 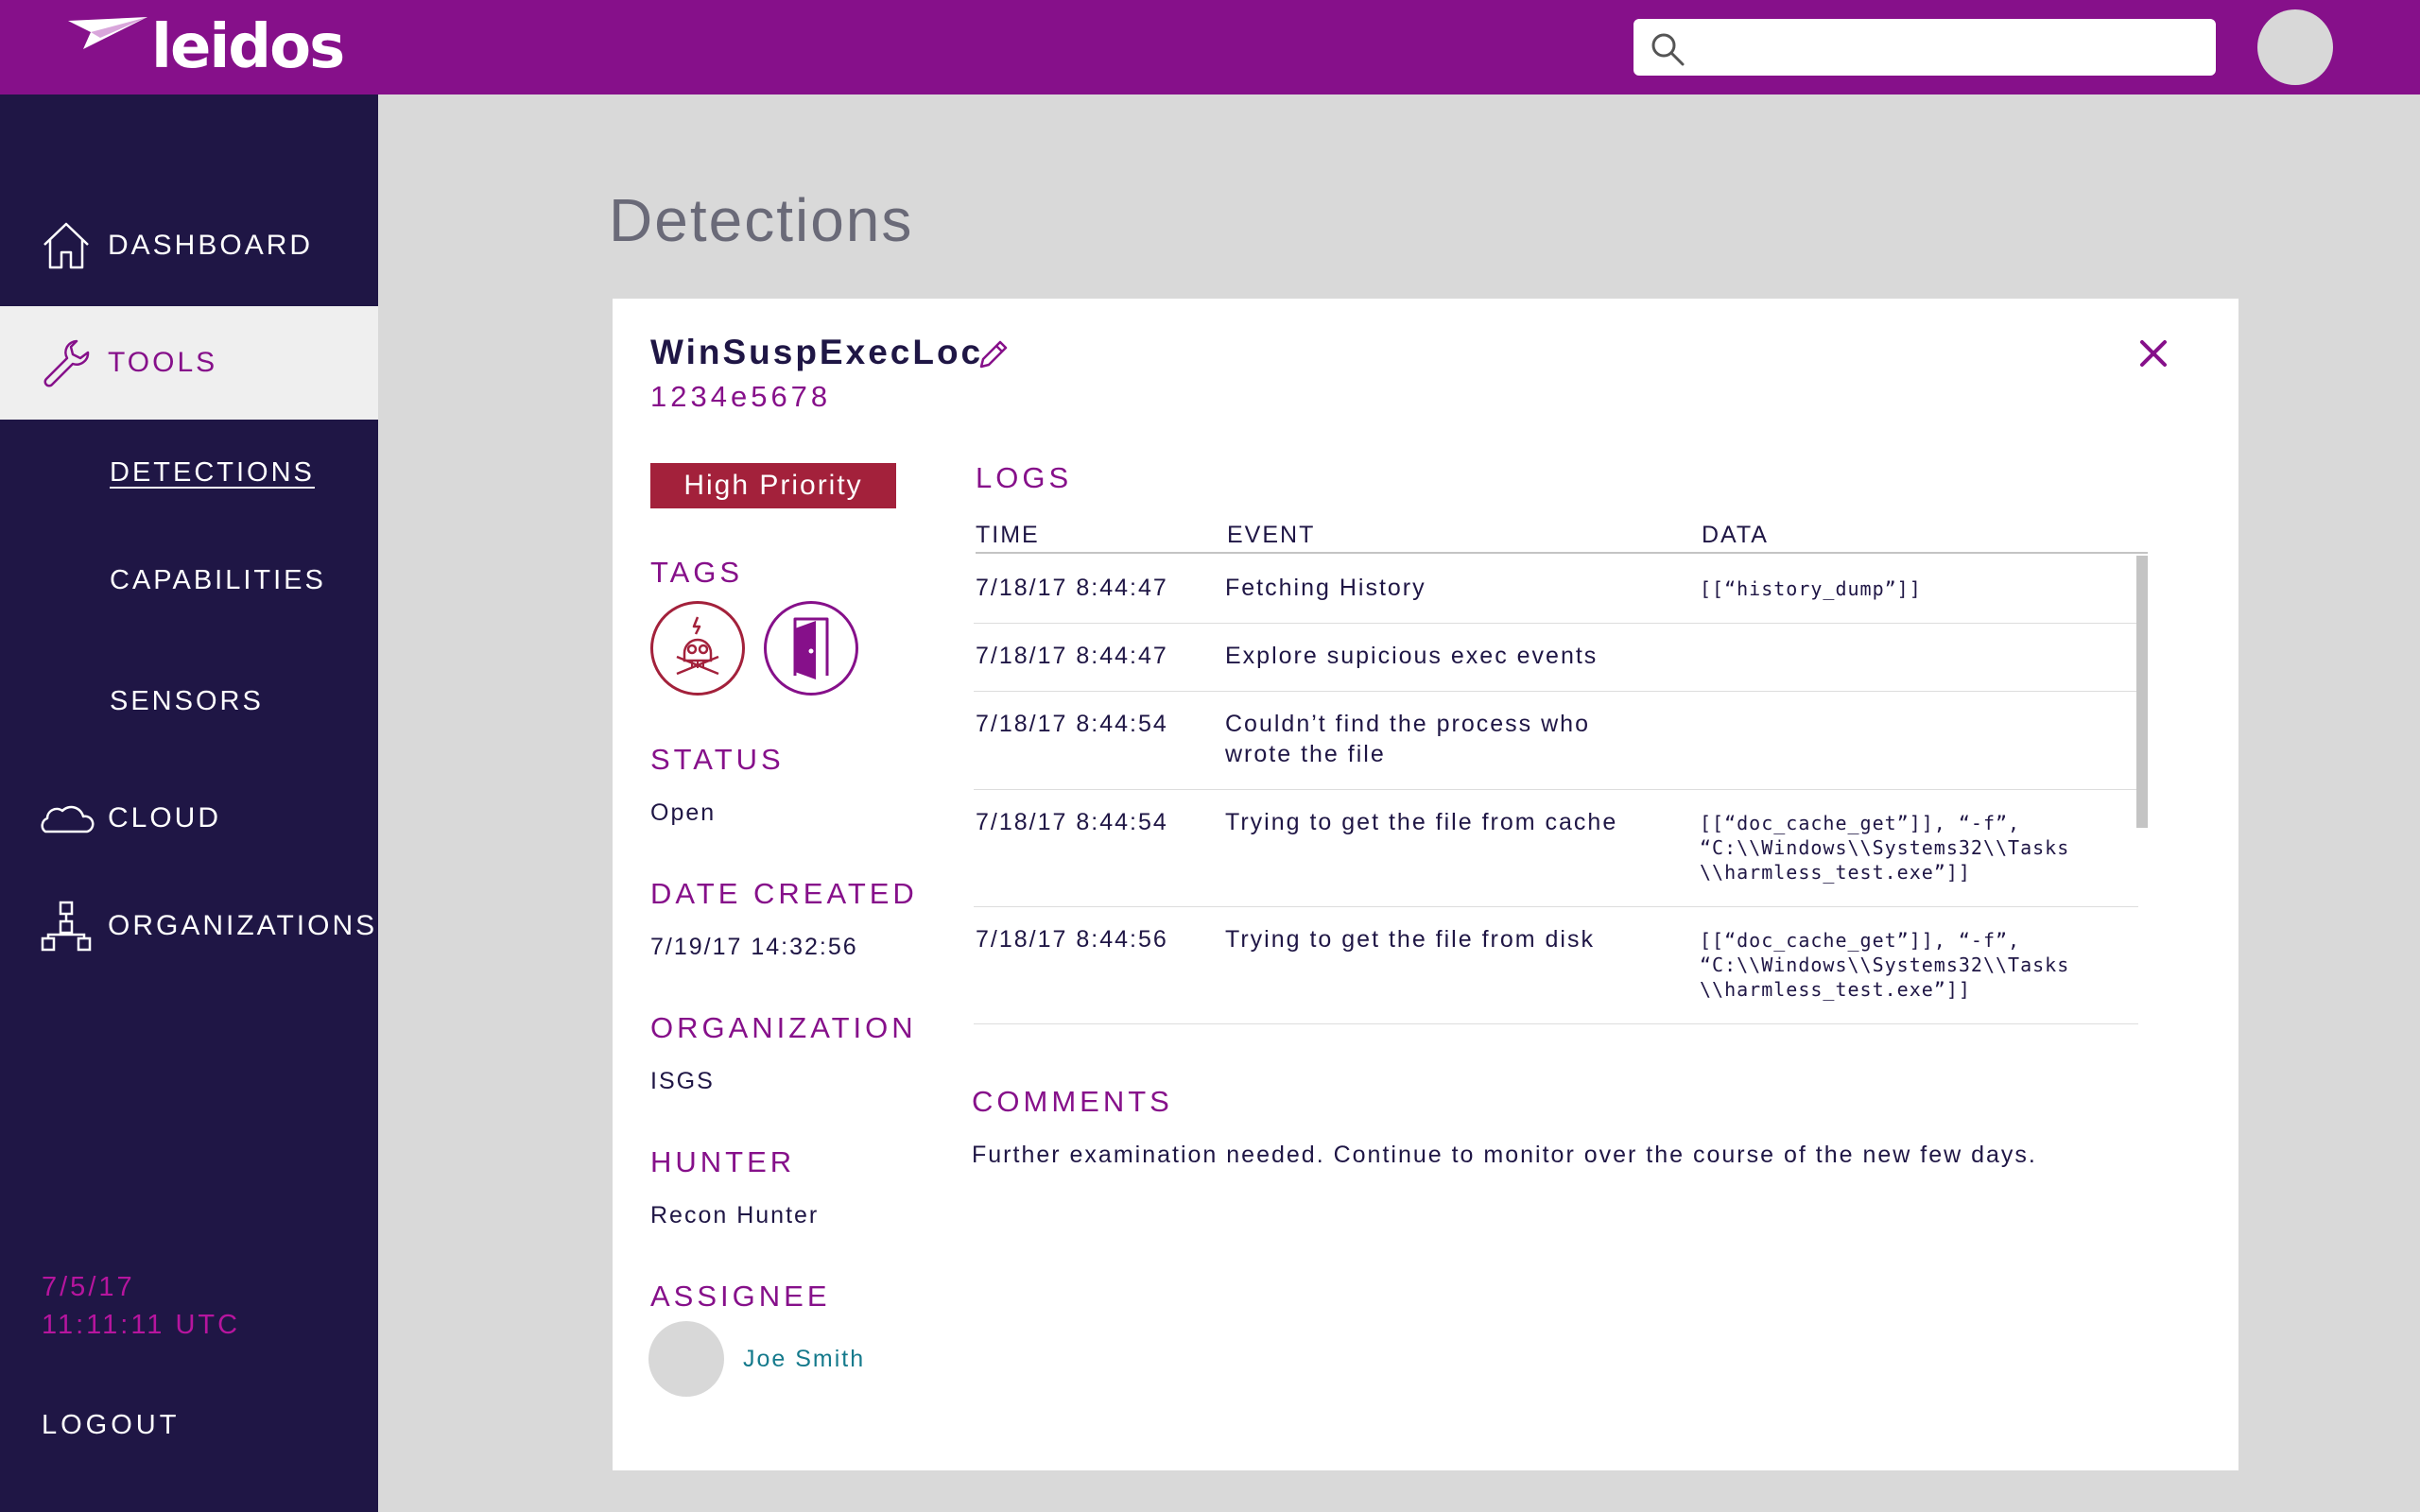 What do you see at coordinates (697, 572) in the screenshot?
I see `tags-label: TAGS` at bounding box center [697, 572].